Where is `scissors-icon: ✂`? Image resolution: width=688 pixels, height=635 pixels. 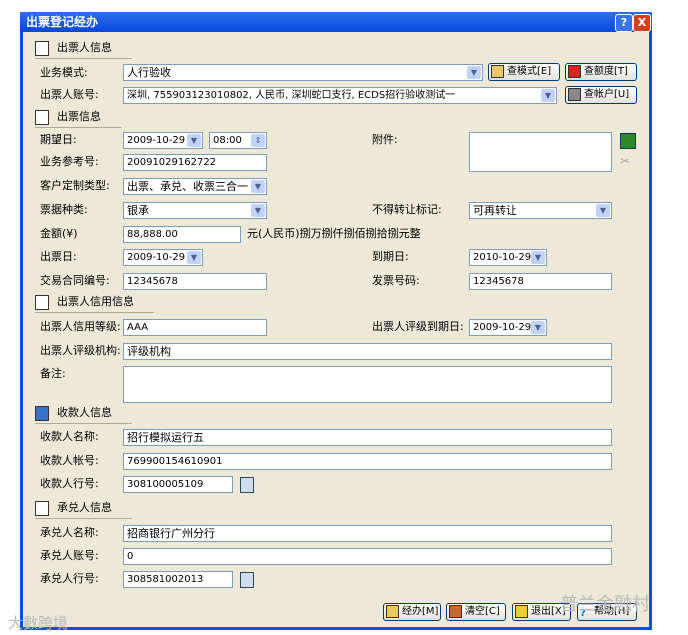 scissors-icon: ✂ is located at coordinates (627, 161).